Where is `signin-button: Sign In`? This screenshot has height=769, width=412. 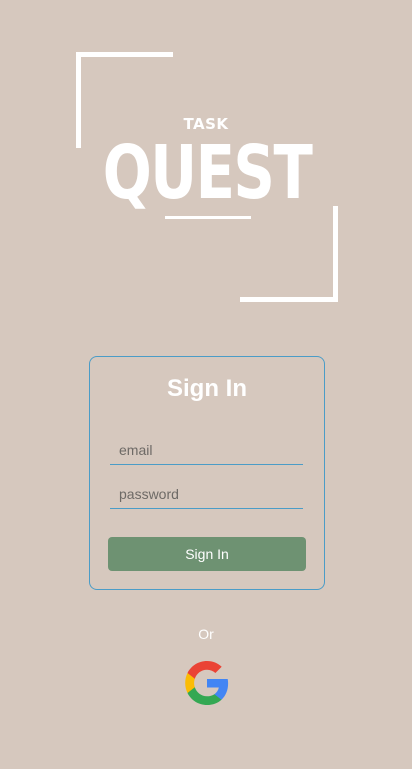 signin-button: Sign In is located at coordinates (207, 554).